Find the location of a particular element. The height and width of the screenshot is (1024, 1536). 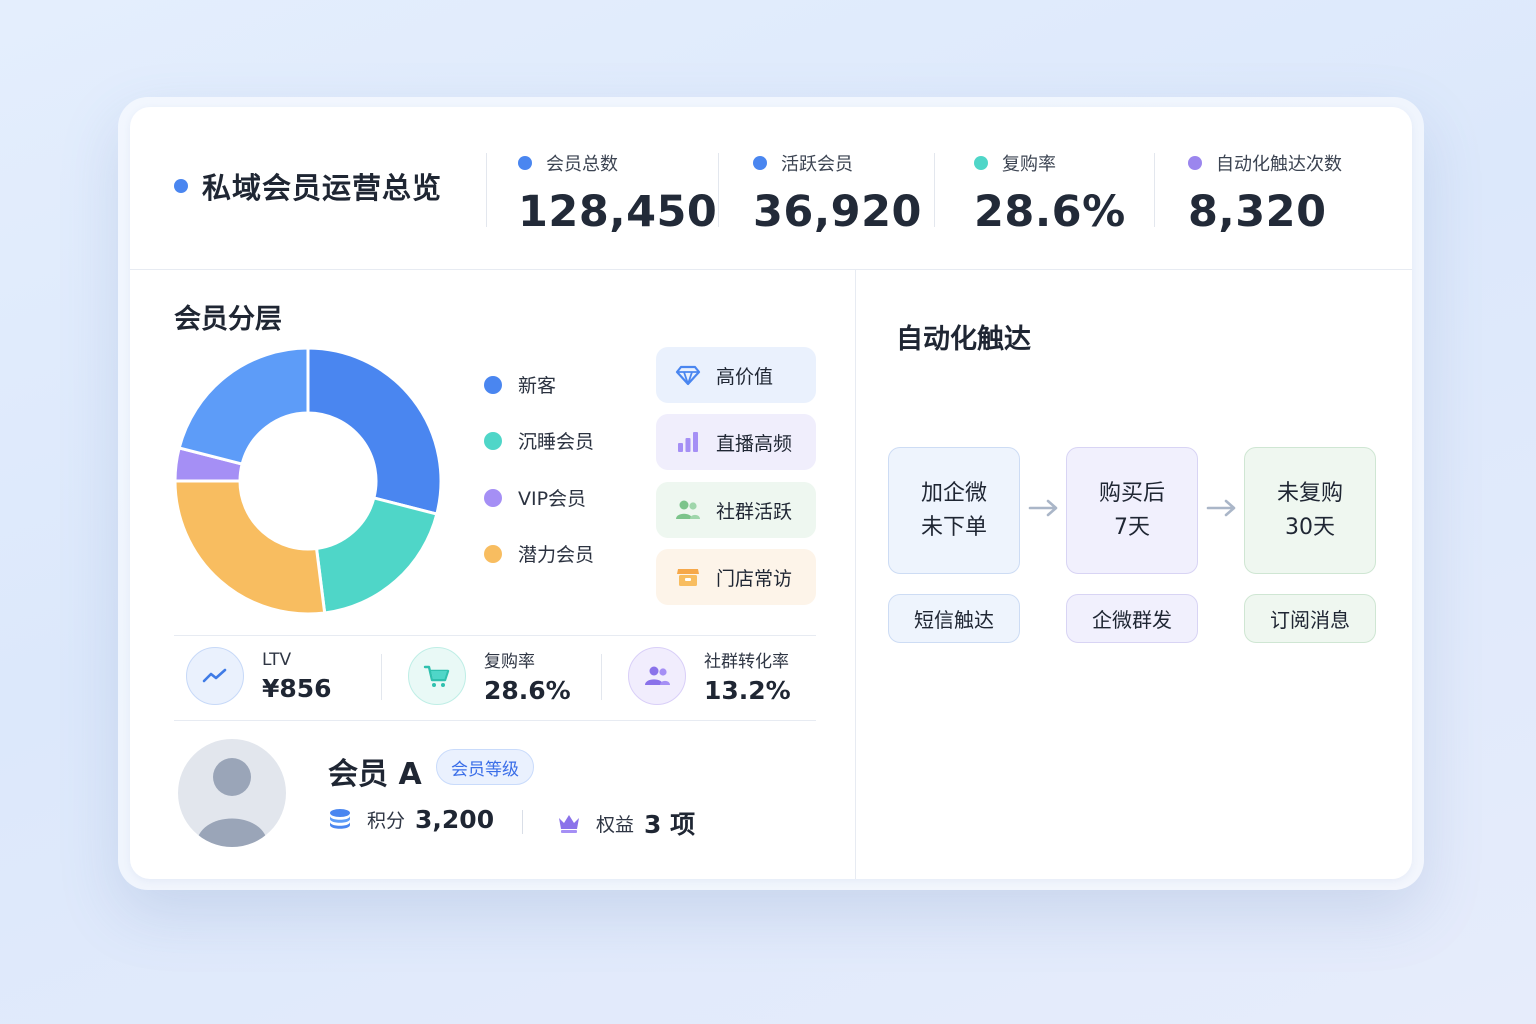

metric-label: 复购率 is located at coordinates (509, 662).